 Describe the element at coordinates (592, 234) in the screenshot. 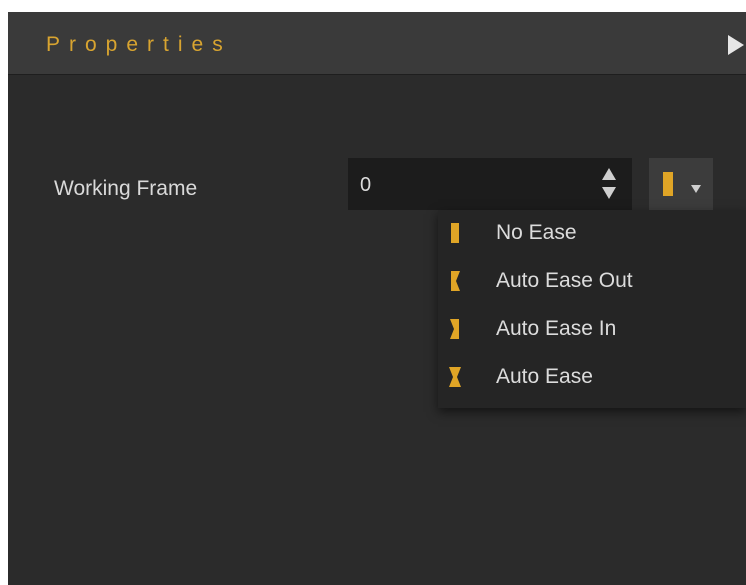

I see `menu-item-no-ease: No Ease` at that location.